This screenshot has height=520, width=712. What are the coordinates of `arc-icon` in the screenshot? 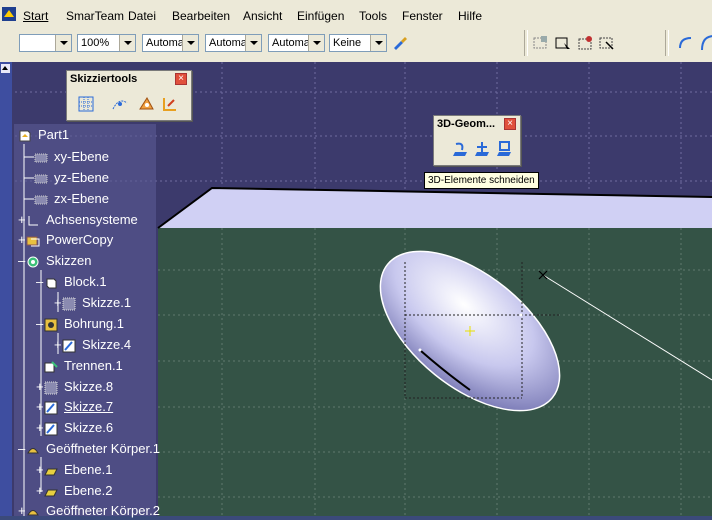 It's located at (686, 43).